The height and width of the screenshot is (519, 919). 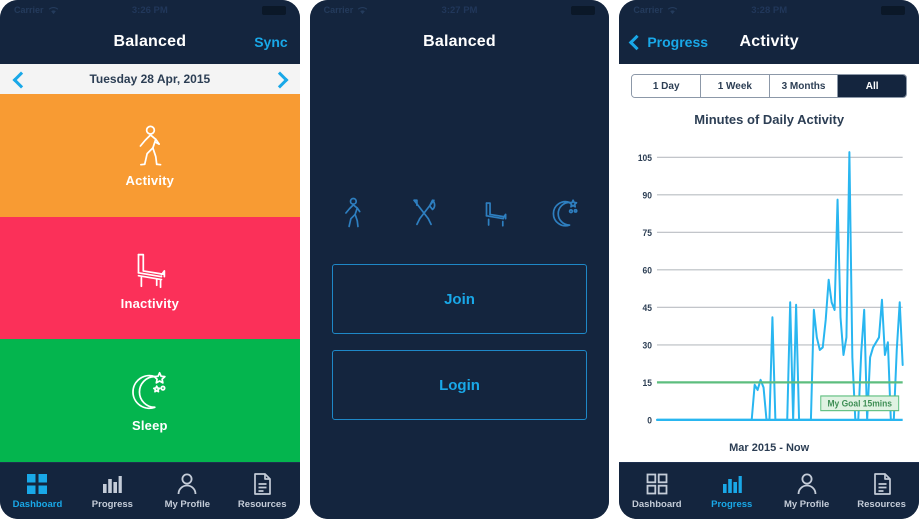 What do you see at coordinates (150, 180) in the screenshot?
I see `panel-label: Activity` at bounding box center [150, 180].